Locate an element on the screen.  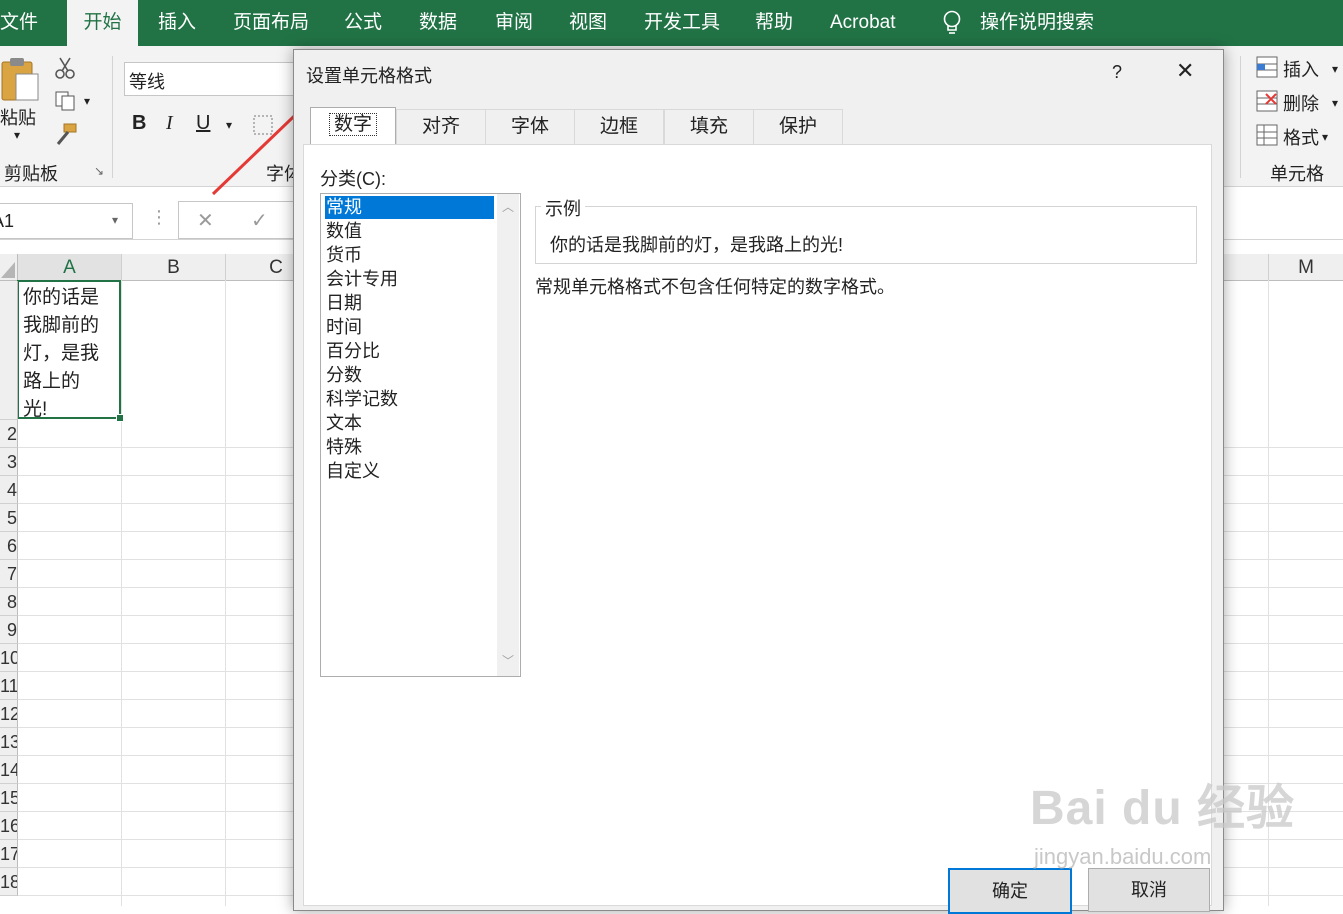
tab-fill: 填充 is located at coordinates (709, 126).